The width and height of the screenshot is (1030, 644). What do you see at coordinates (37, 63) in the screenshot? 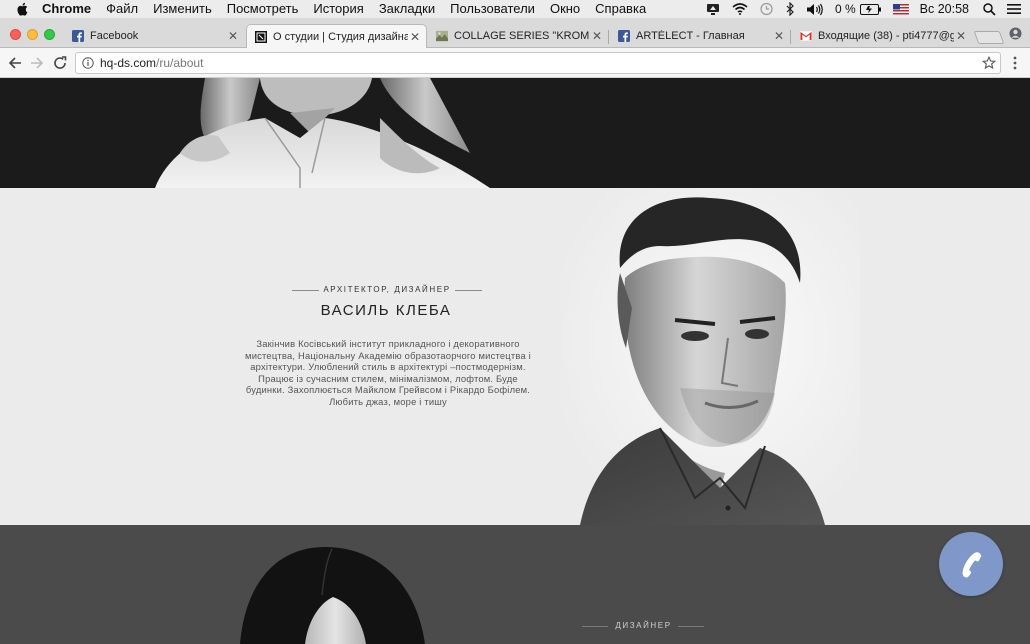
I see `forward-button` at bounding box center [37, 63].